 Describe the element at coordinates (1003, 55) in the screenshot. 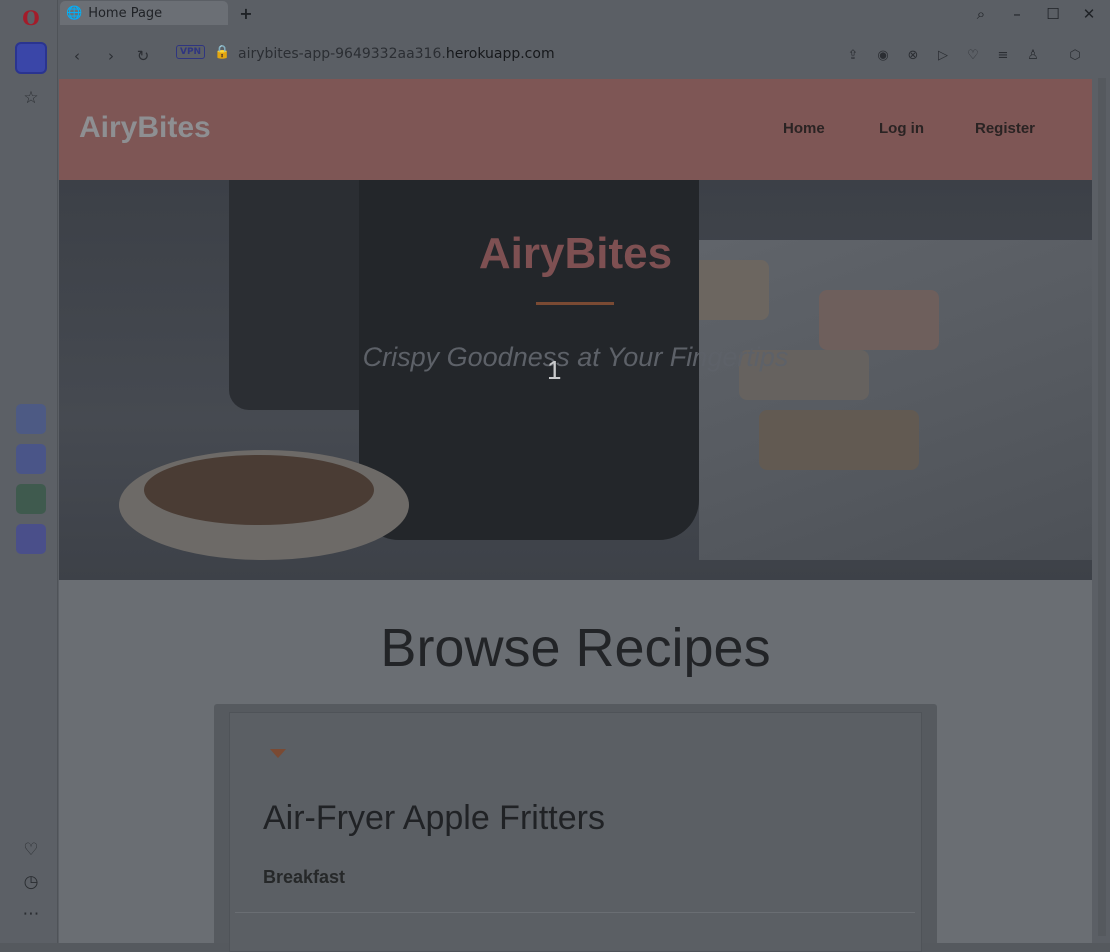

I see `menu-icon: ≡` at that location.